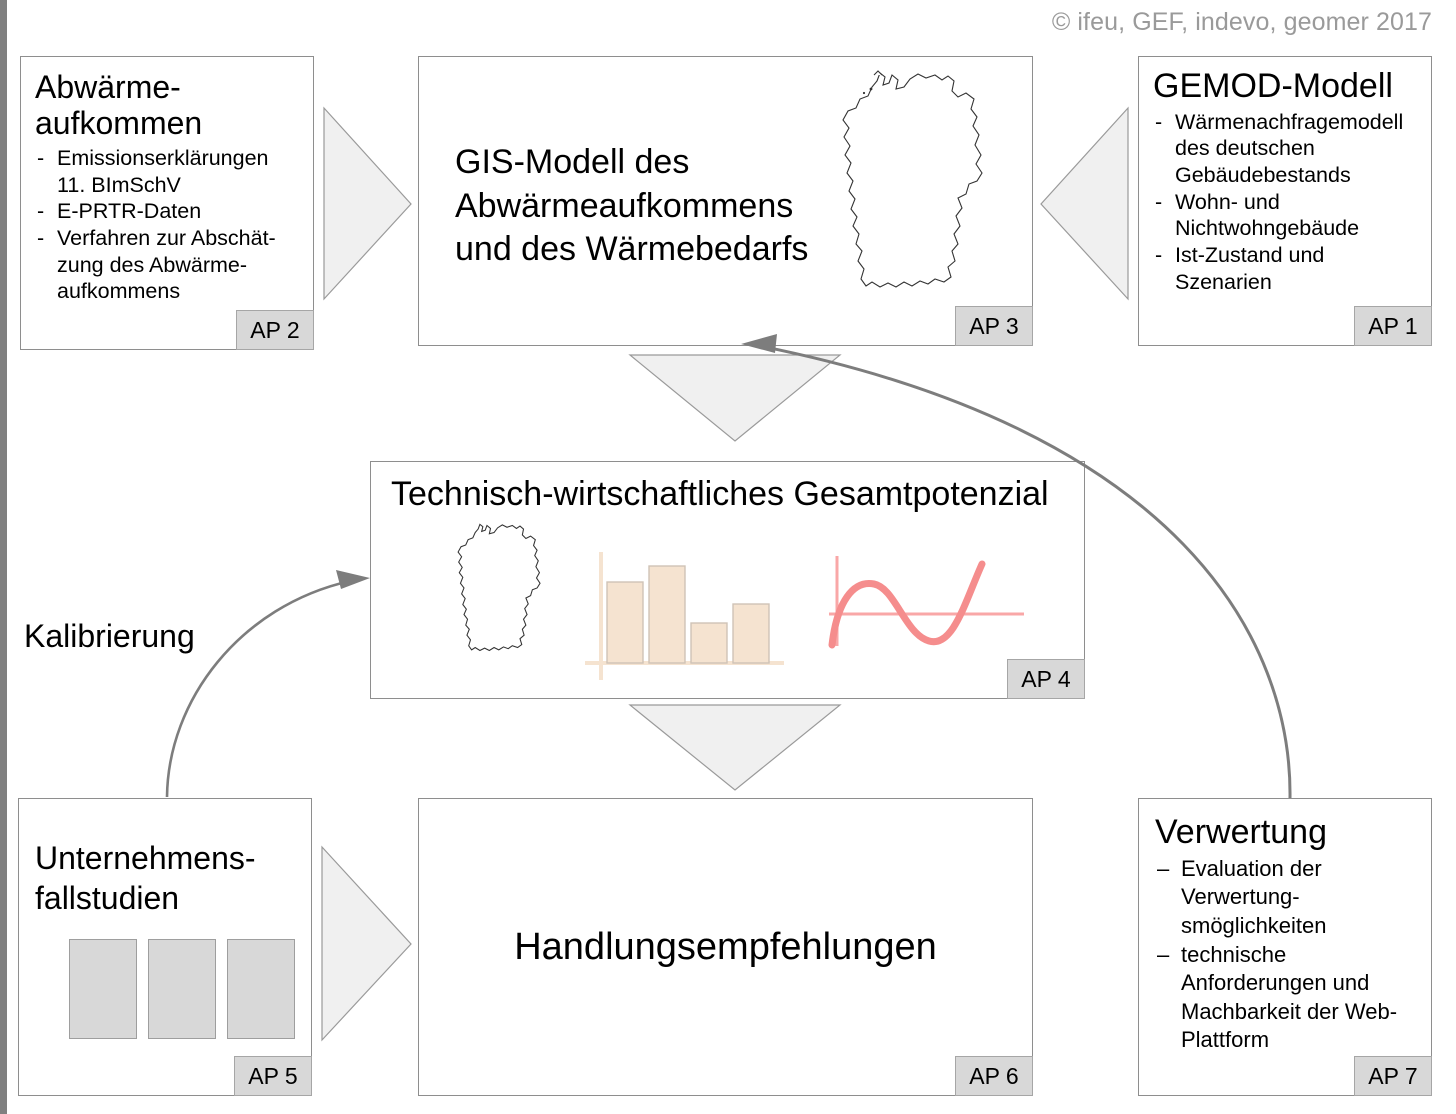  Describe the element at coordinates (1267, 215) in the screenshot. I see `list-item-label: Wohn- und Nichtwohngebäude` at that location.